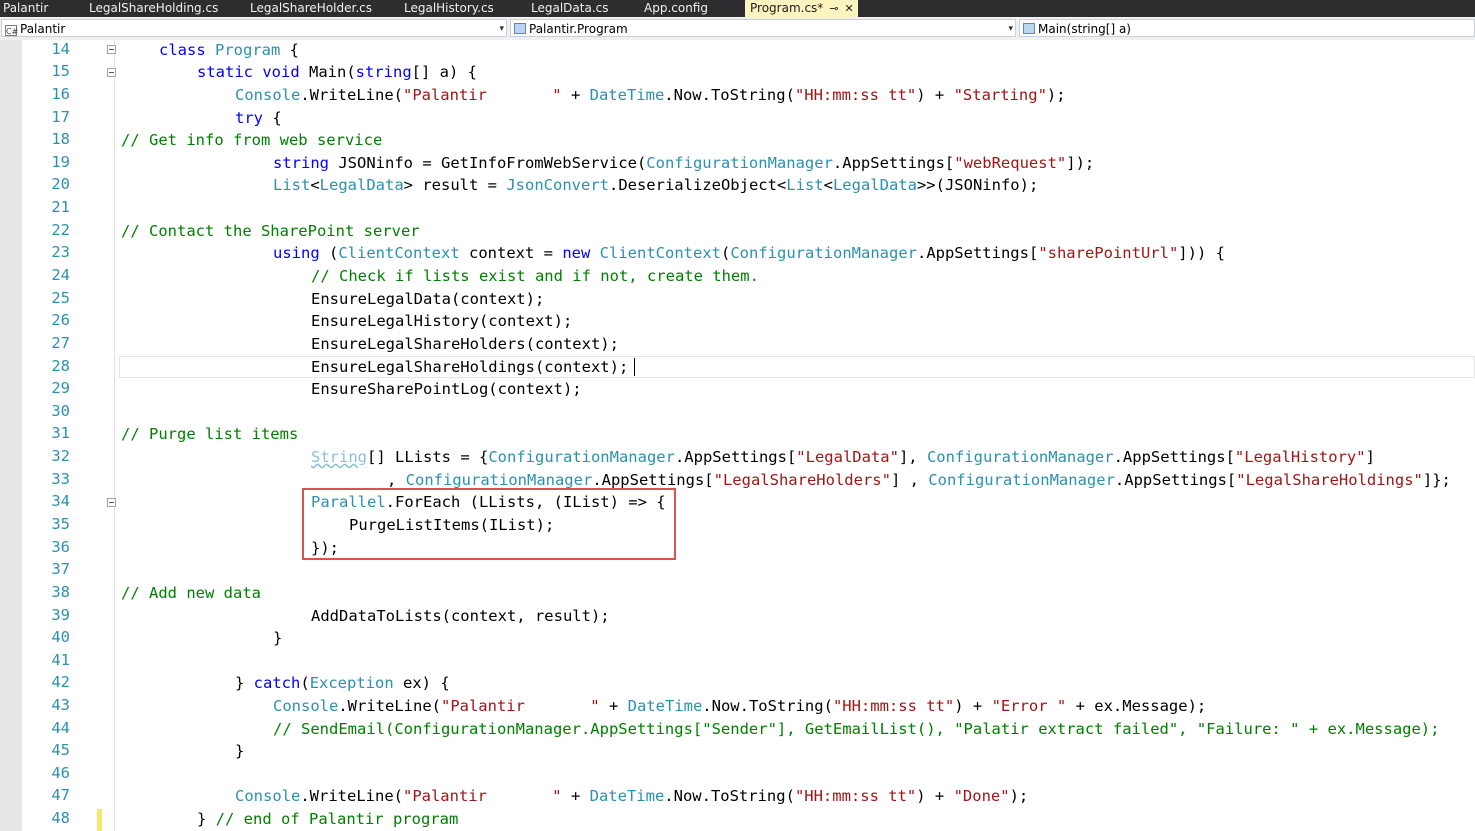  Describe the element at coordinates (209, 434) in the screenshot. I see `comment-line: // Purge list items` at that location.